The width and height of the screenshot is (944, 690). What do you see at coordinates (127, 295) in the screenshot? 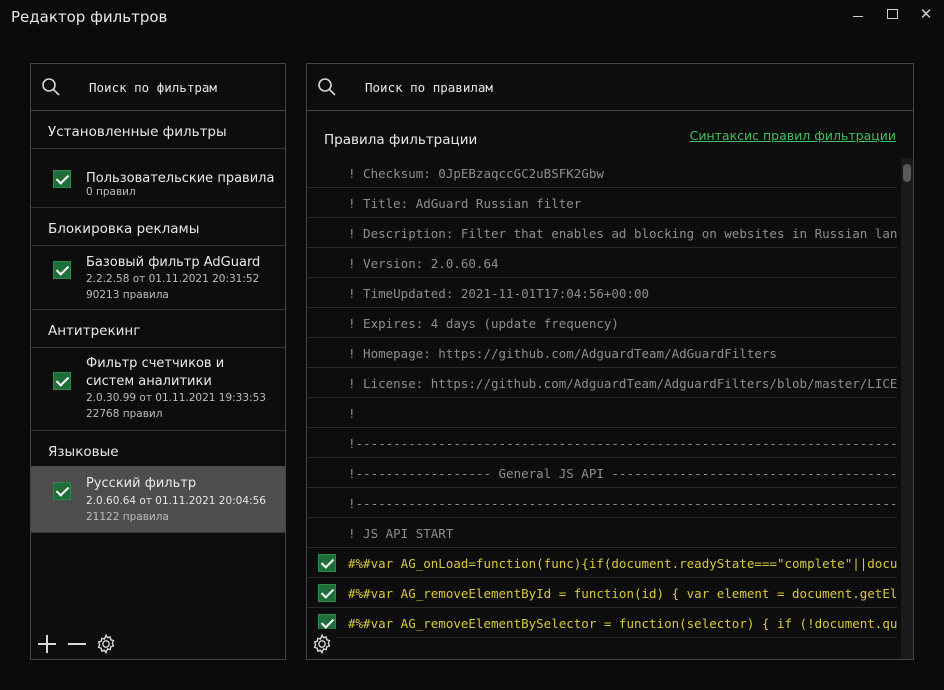
I see `filter-rule-count: 90213 правила` at bounding box center [127, 295].